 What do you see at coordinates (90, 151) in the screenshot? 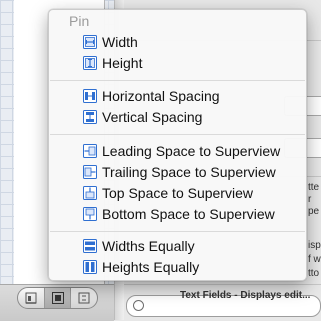
I see `leading-space-icon` at bounding box center [90, 151].